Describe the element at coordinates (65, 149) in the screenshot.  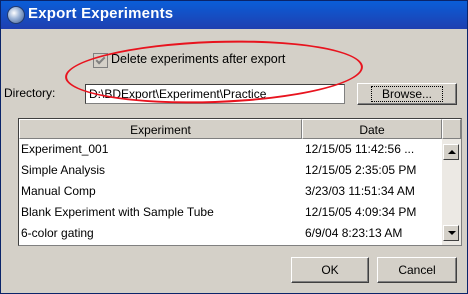
I see `experiment-name-cell: Experiment_001` at that location.